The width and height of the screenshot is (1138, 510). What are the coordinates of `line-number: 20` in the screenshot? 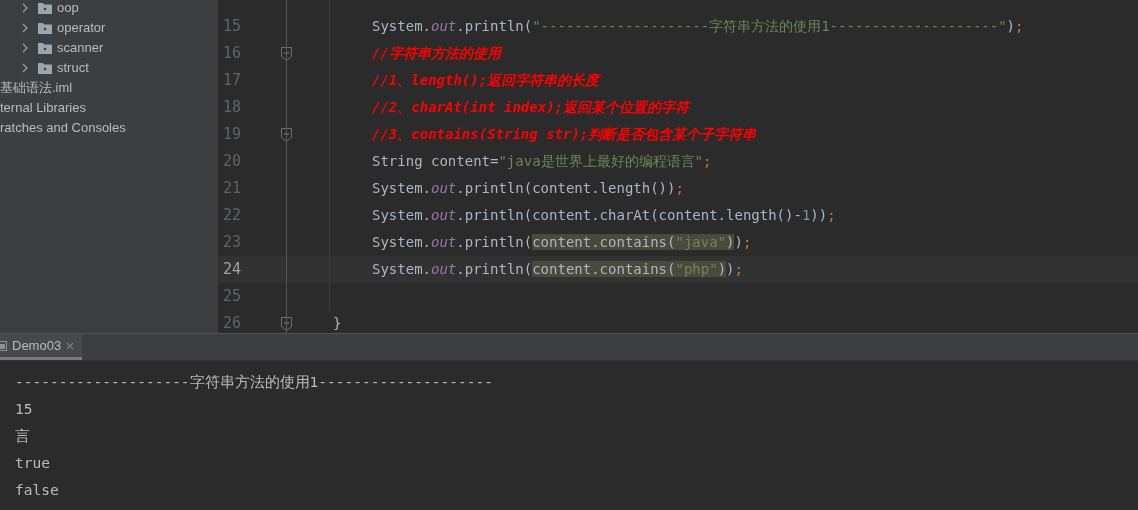 It's located at (232, 162).